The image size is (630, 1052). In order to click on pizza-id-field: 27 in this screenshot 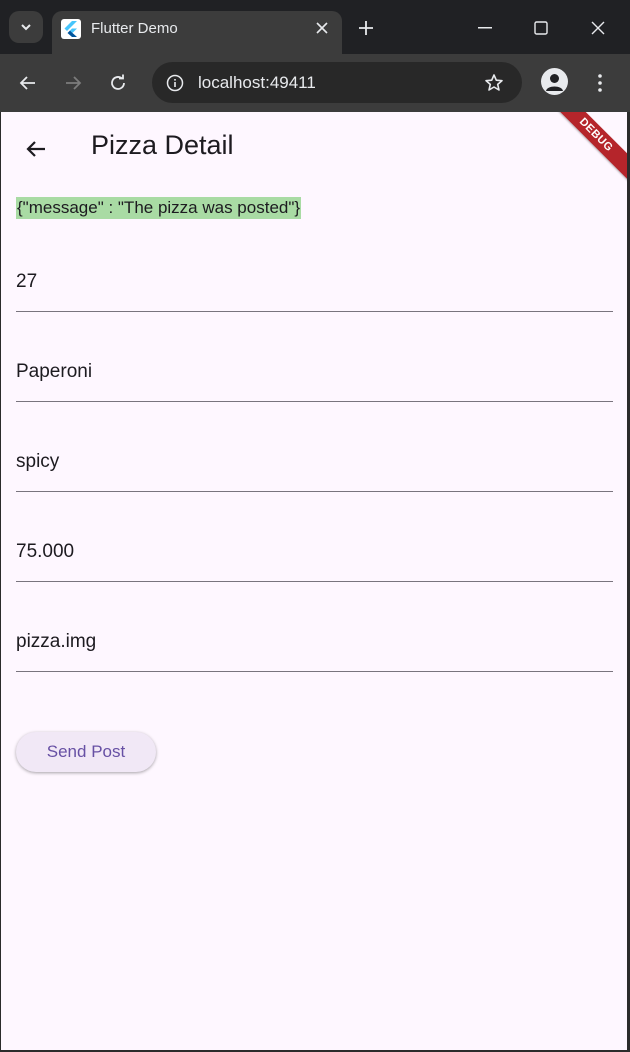, I will do `click(314, 280)`.